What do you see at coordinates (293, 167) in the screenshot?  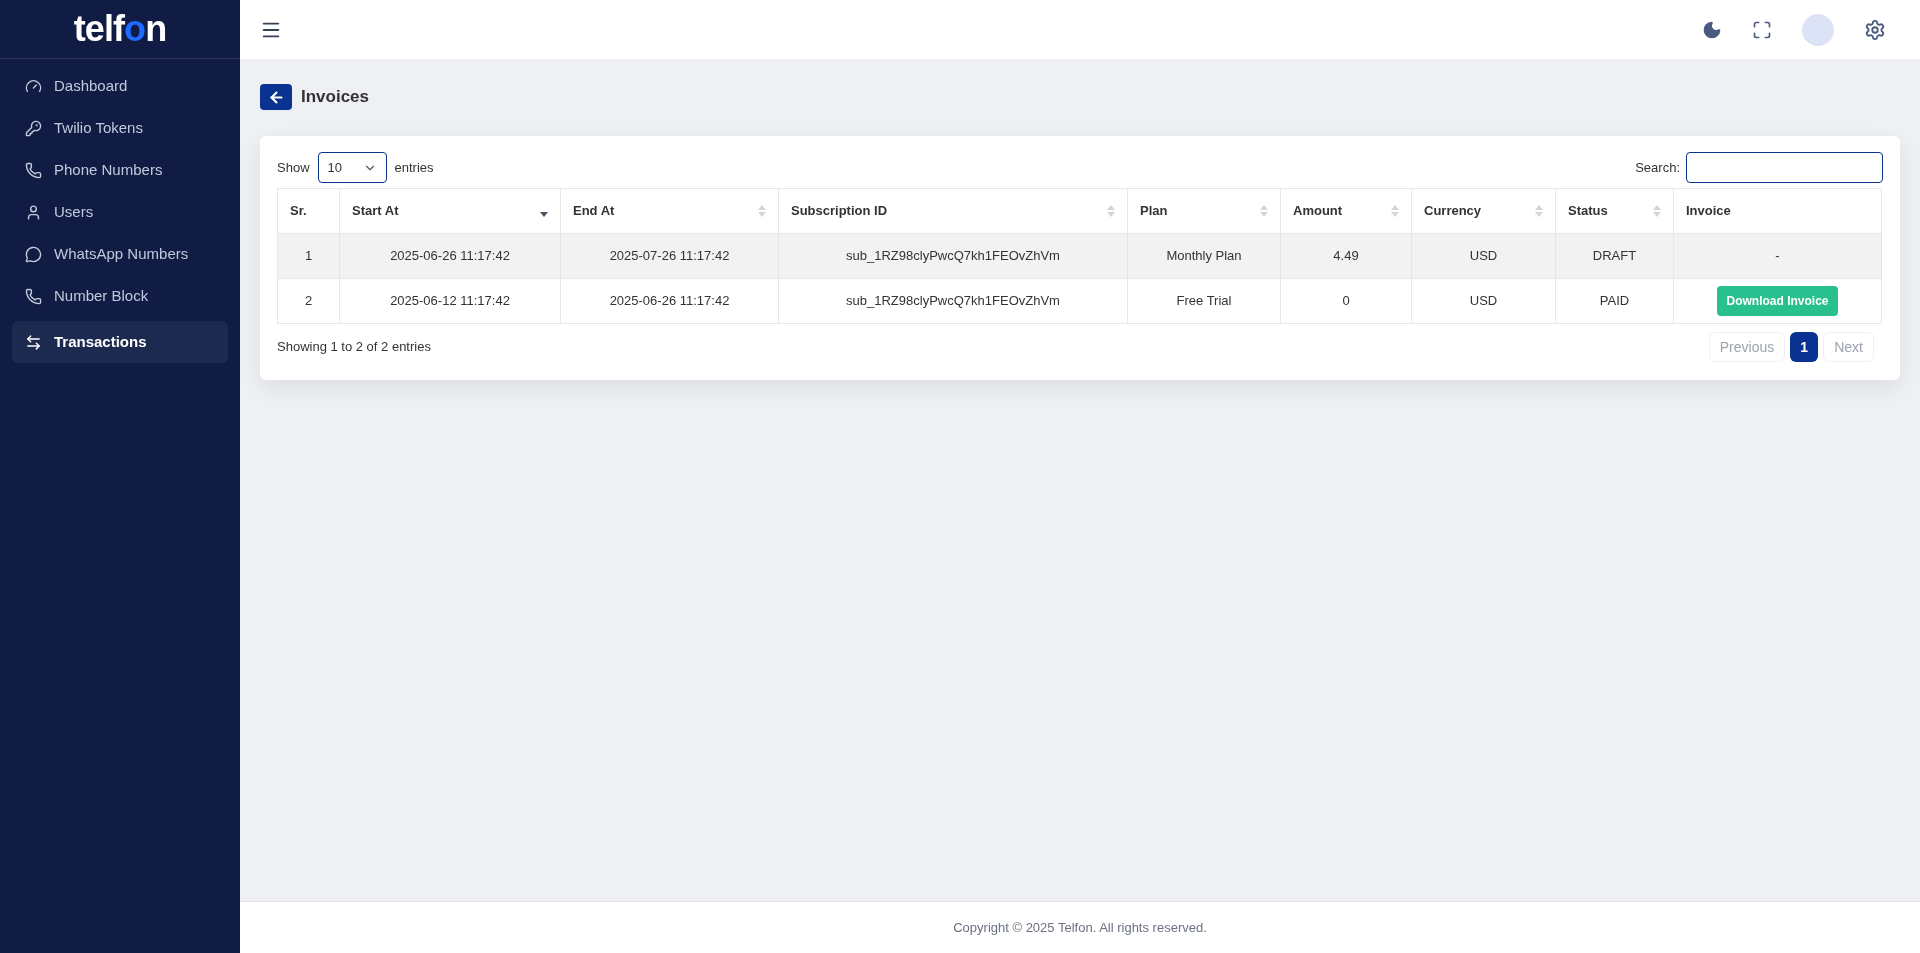 I see `show-label: Show` at bounding box center [293, 167].